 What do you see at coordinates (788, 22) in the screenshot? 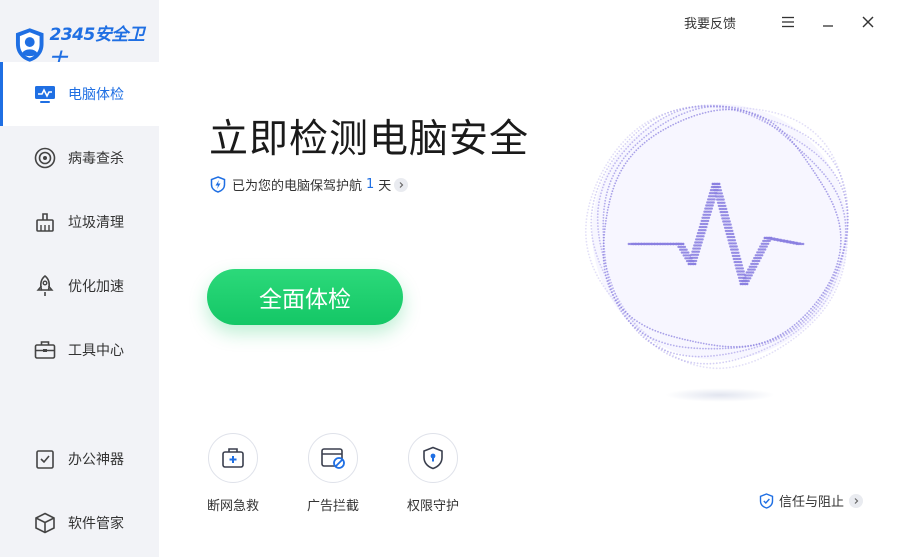
I see `hamburger-menu-icon` at bounding box center [788, 22].